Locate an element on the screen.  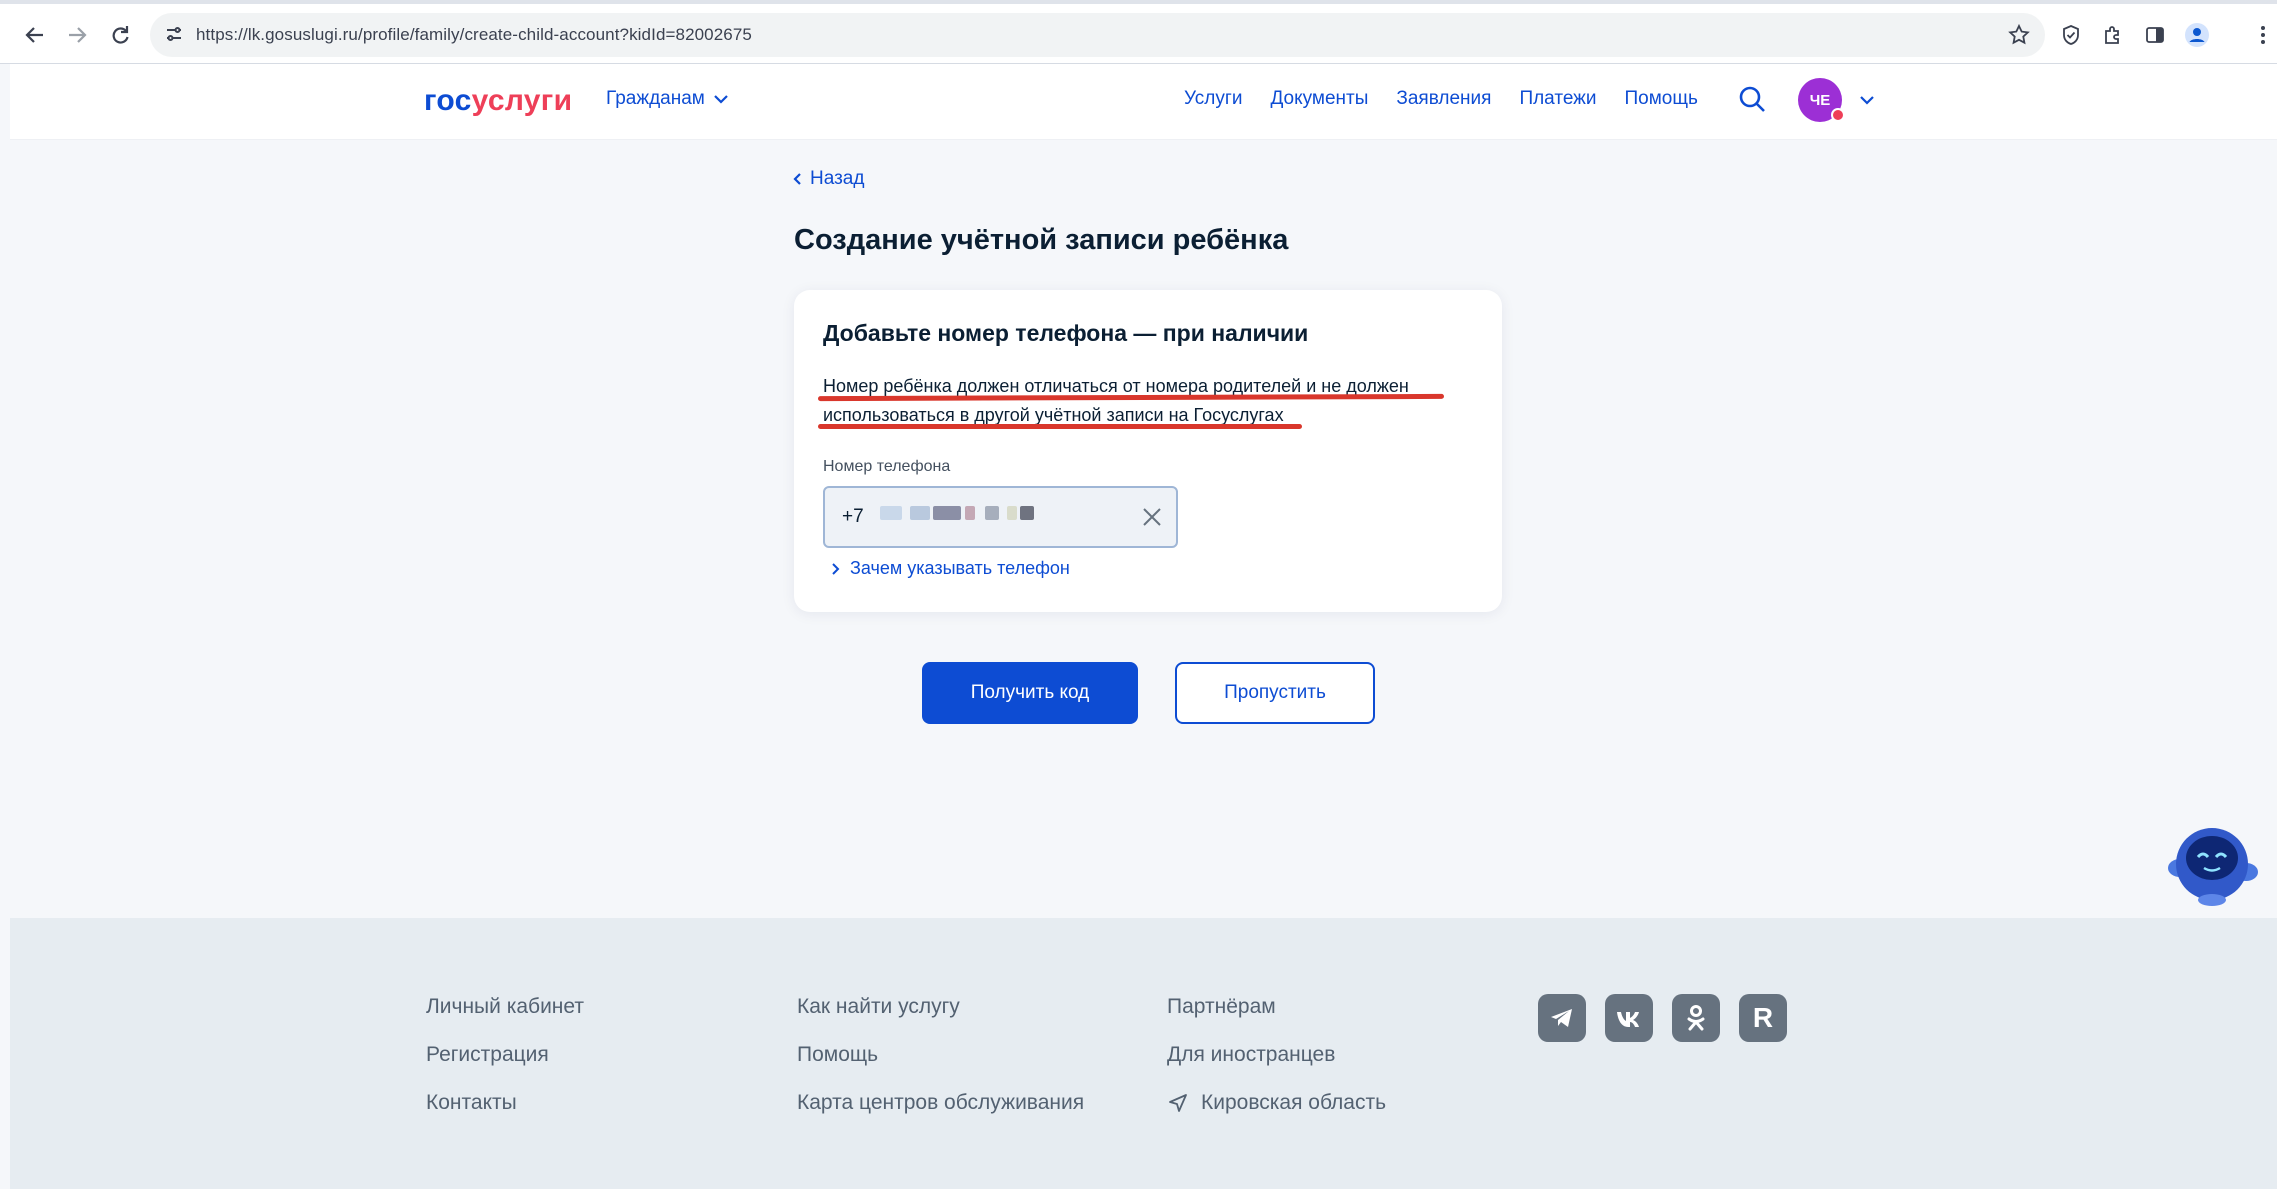
footer-link-service-centers: Карта центров обслуживания is located at coordinates (940, 1102).